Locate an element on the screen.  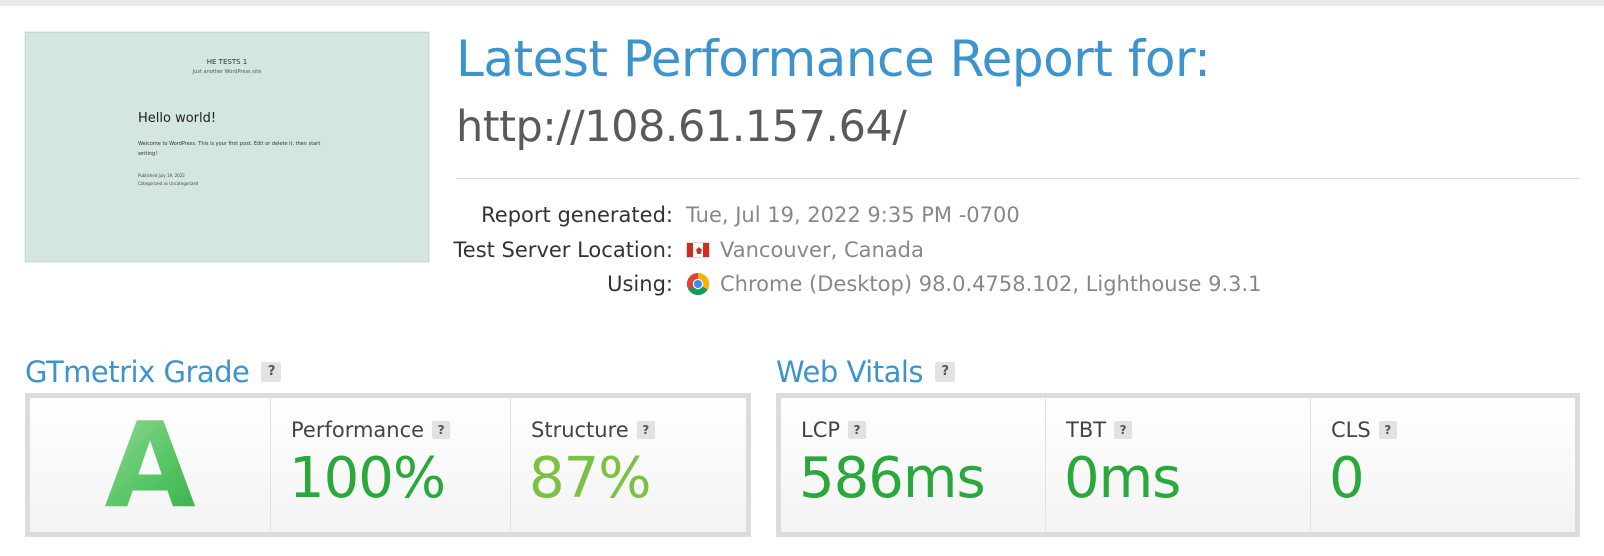
structure-label: Structure ? is located at coordinates (593, 430).